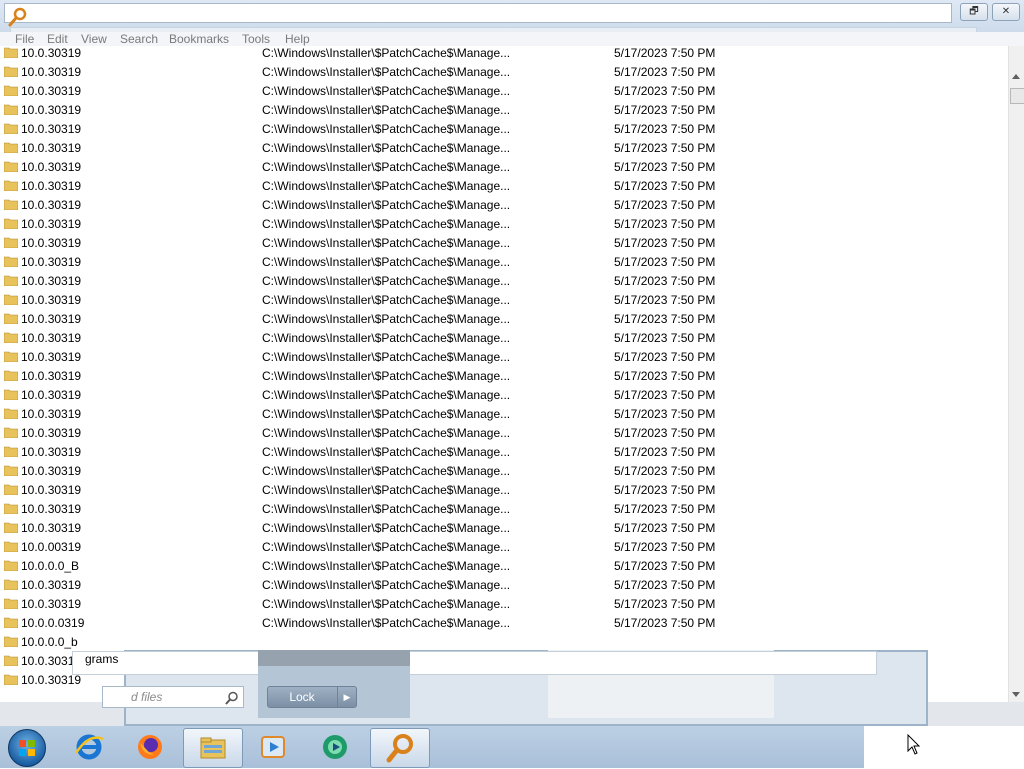  What do you see at coordinates (57, 39) in the screenshot?
I see `menu-edit: Edit` at bounding box center [57, 39].